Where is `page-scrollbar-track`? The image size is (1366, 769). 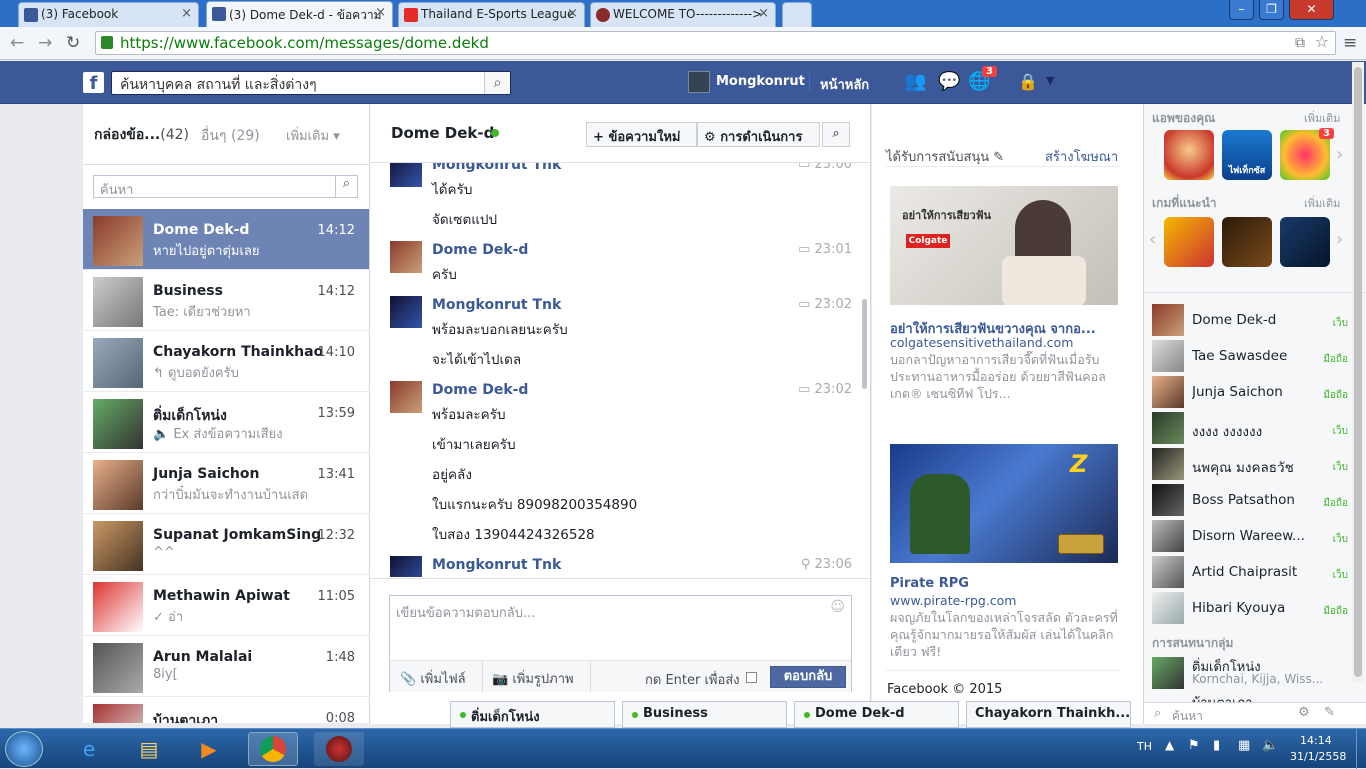 page-scrollbar-track is located at coordinates (1358, 372).